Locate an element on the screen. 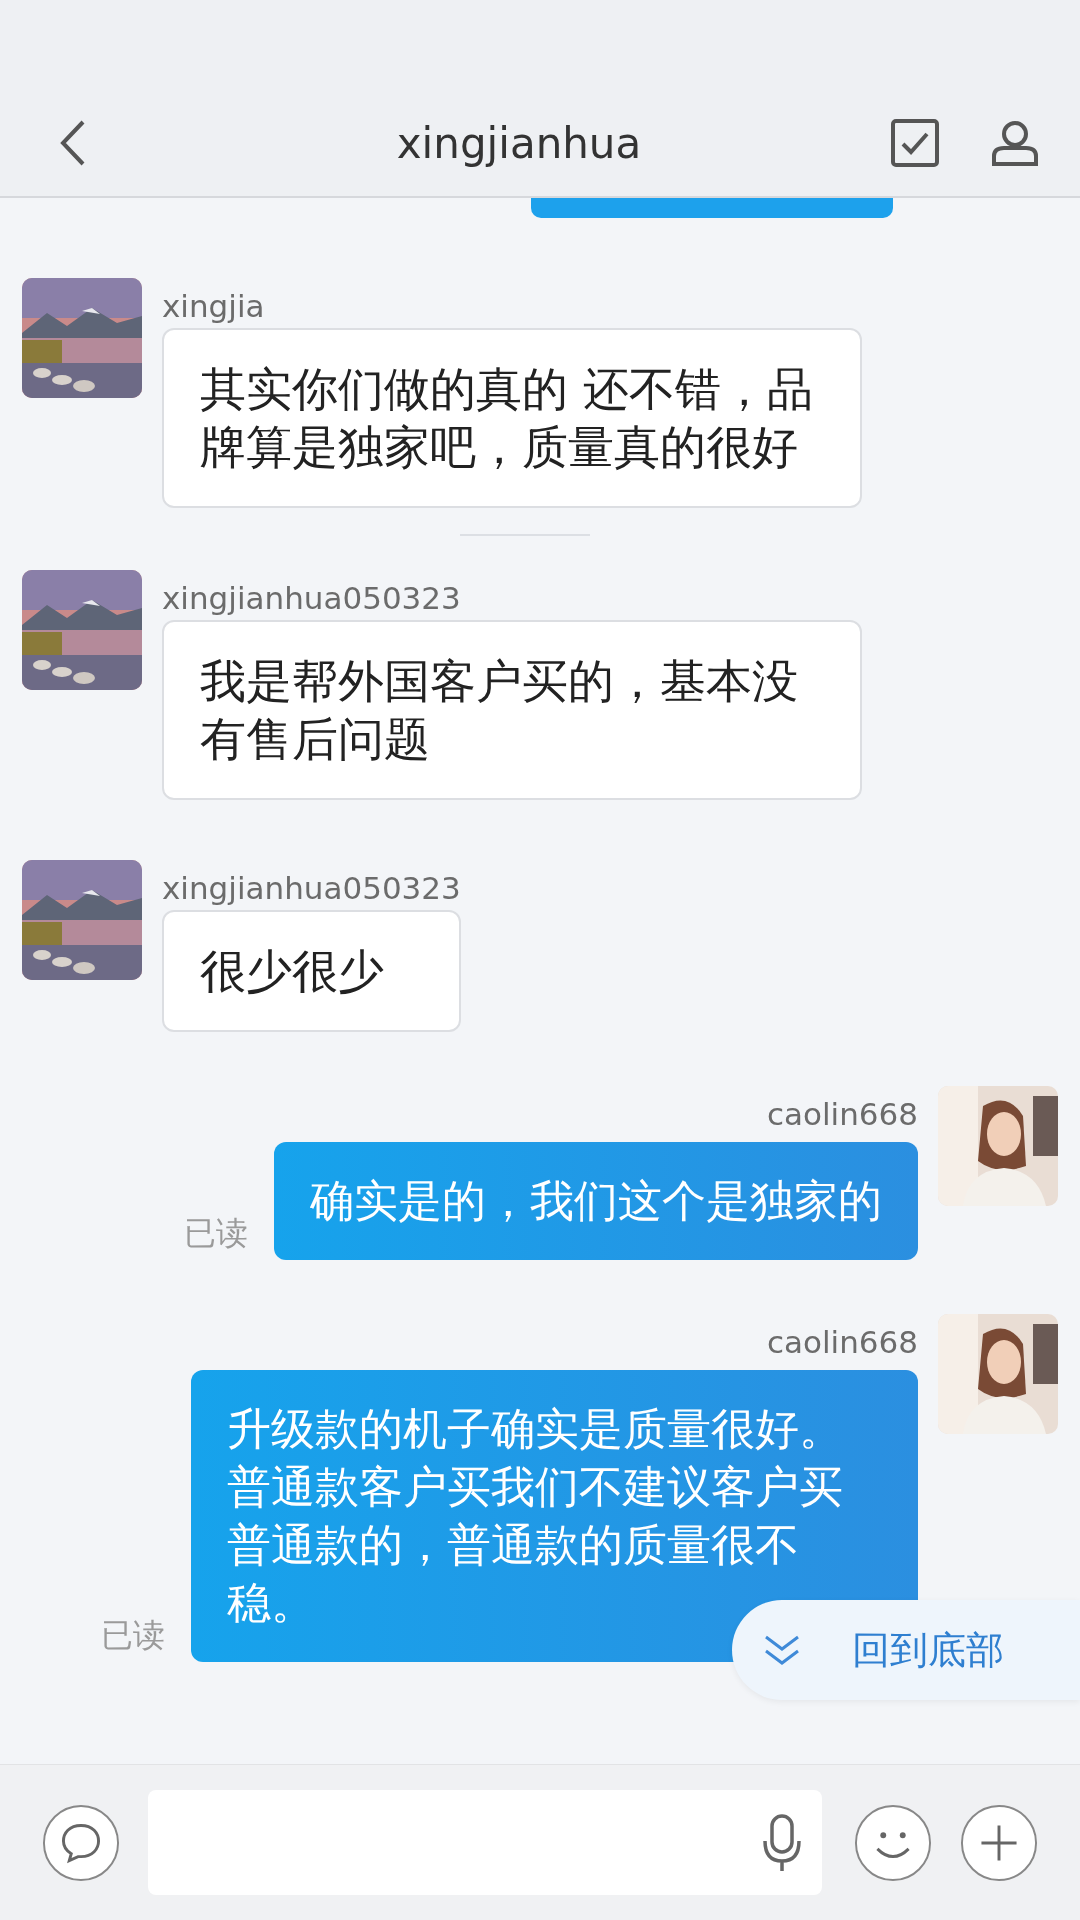 This screenshot has width=1080, height=1920. message-bubble: 我是帮外国客户买的，基本没有售后问题 is located at coordinates (512, 710).